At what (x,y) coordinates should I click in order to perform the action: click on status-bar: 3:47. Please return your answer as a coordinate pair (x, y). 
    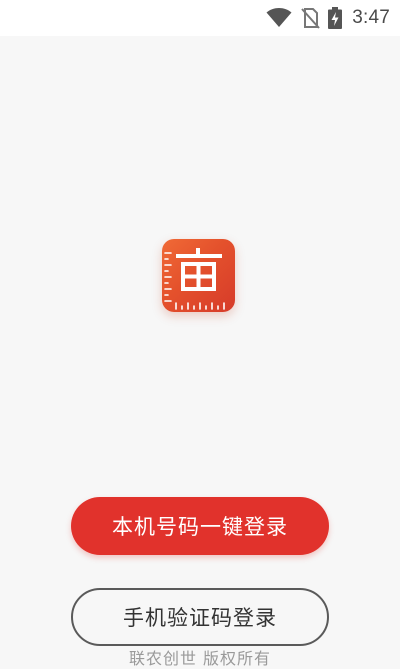
    Looking at the image, I should click on (200, 18).